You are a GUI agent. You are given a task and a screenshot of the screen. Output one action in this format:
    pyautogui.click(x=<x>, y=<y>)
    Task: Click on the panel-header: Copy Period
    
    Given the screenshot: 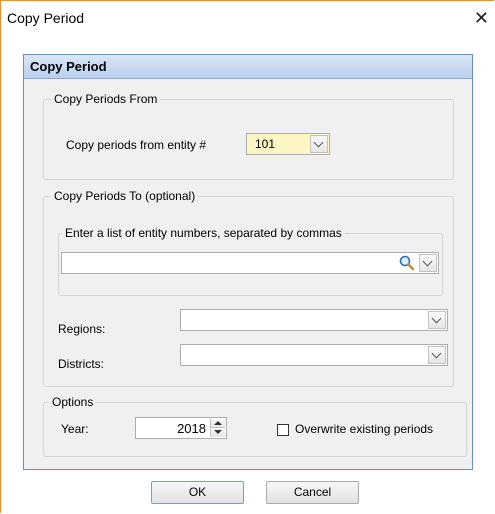 What is the action you would take?
    pyautogui.click(x=248, y=67)
    